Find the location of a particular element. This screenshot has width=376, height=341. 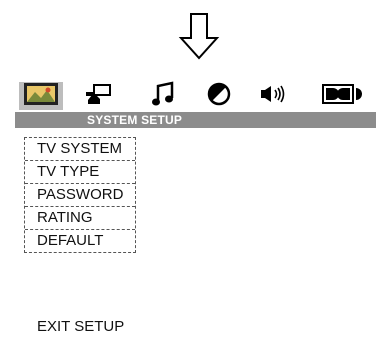

tab-music is located at coordinates (163, 96).